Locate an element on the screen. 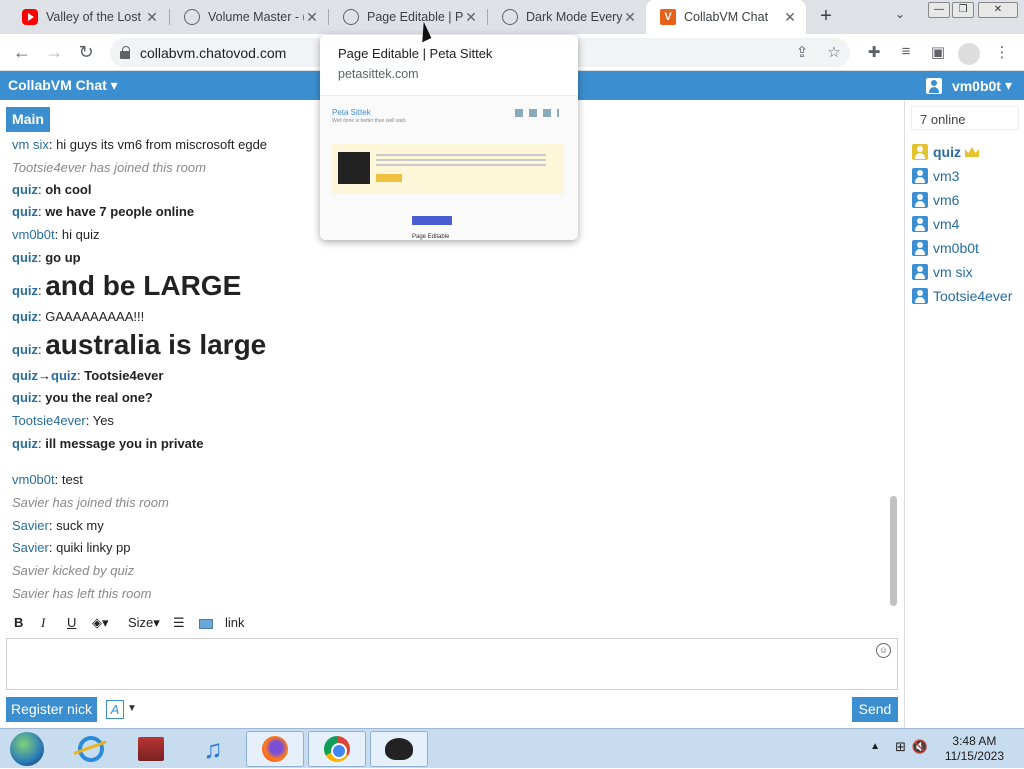 Image resolution: width=1024 pixels, height=769 pixels. chat-message: Tootsie4ever: Yes is located at coordinates (63, 420).